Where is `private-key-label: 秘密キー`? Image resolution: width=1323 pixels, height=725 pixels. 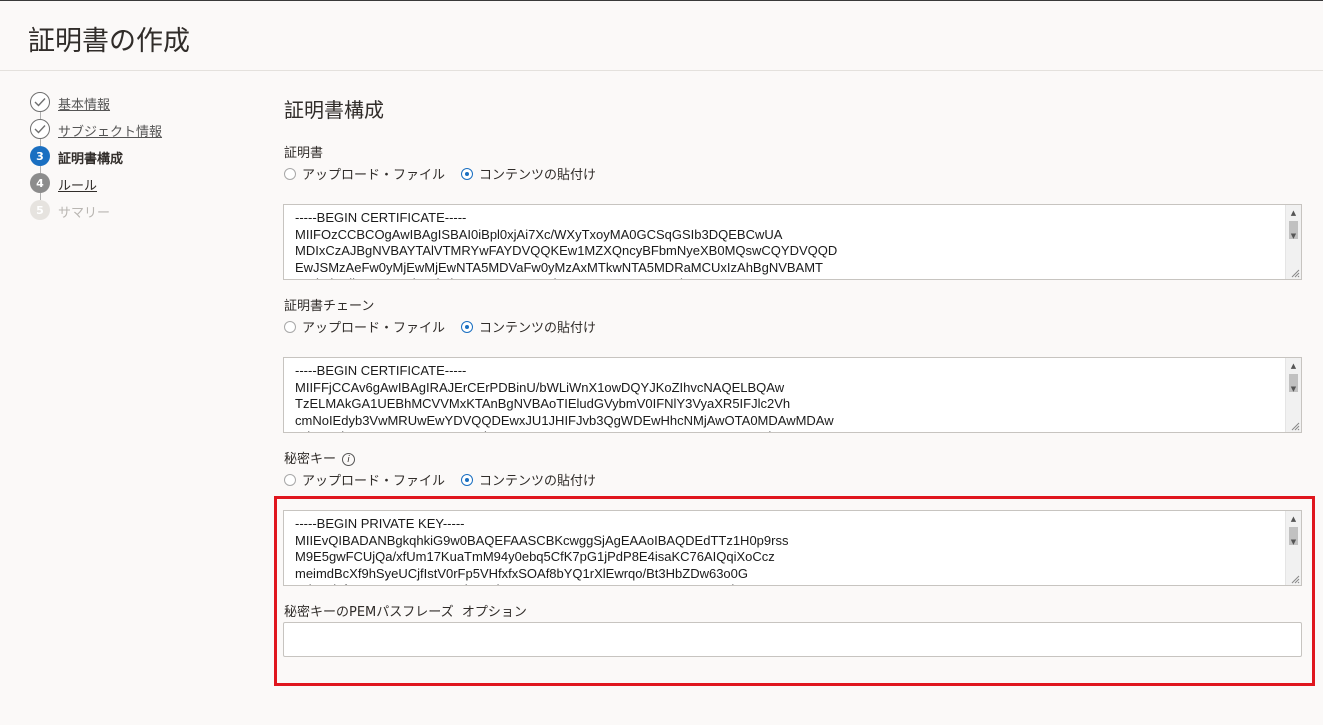
private-key-label: 秘密キー is located at coordinates (310, 459).